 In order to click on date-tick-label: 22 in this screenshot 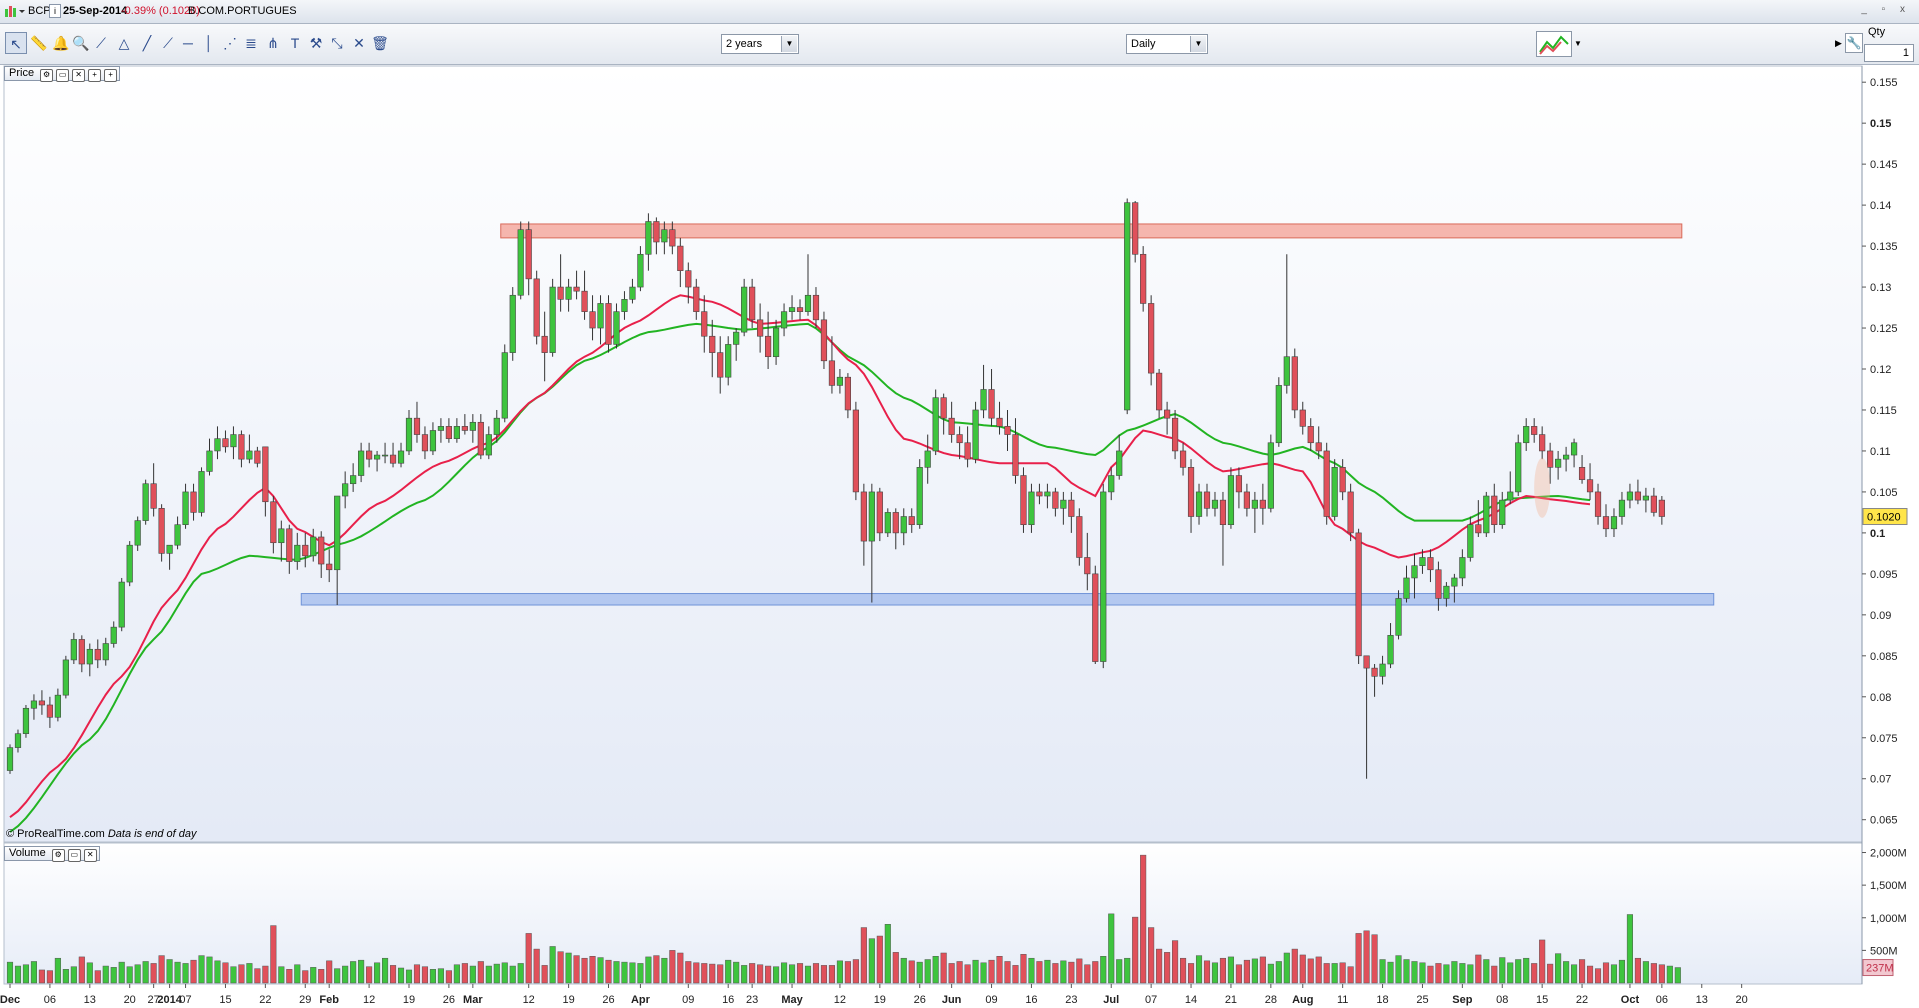, I will do `click(1582, 1000)`.